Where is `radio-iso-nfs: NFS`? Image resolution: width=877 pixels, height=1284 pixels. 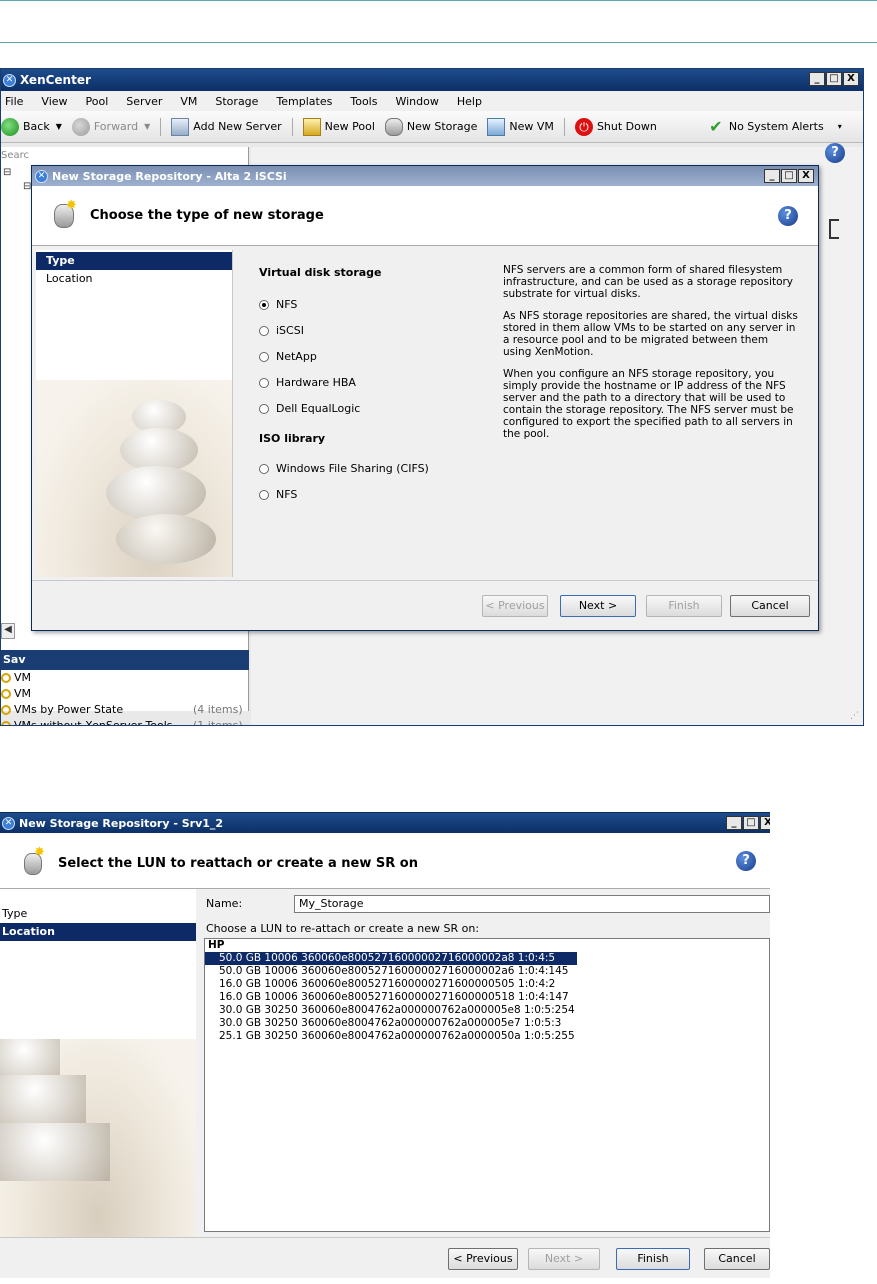 radio-iso-nfs: NFS is located at coordinates (278, 494).